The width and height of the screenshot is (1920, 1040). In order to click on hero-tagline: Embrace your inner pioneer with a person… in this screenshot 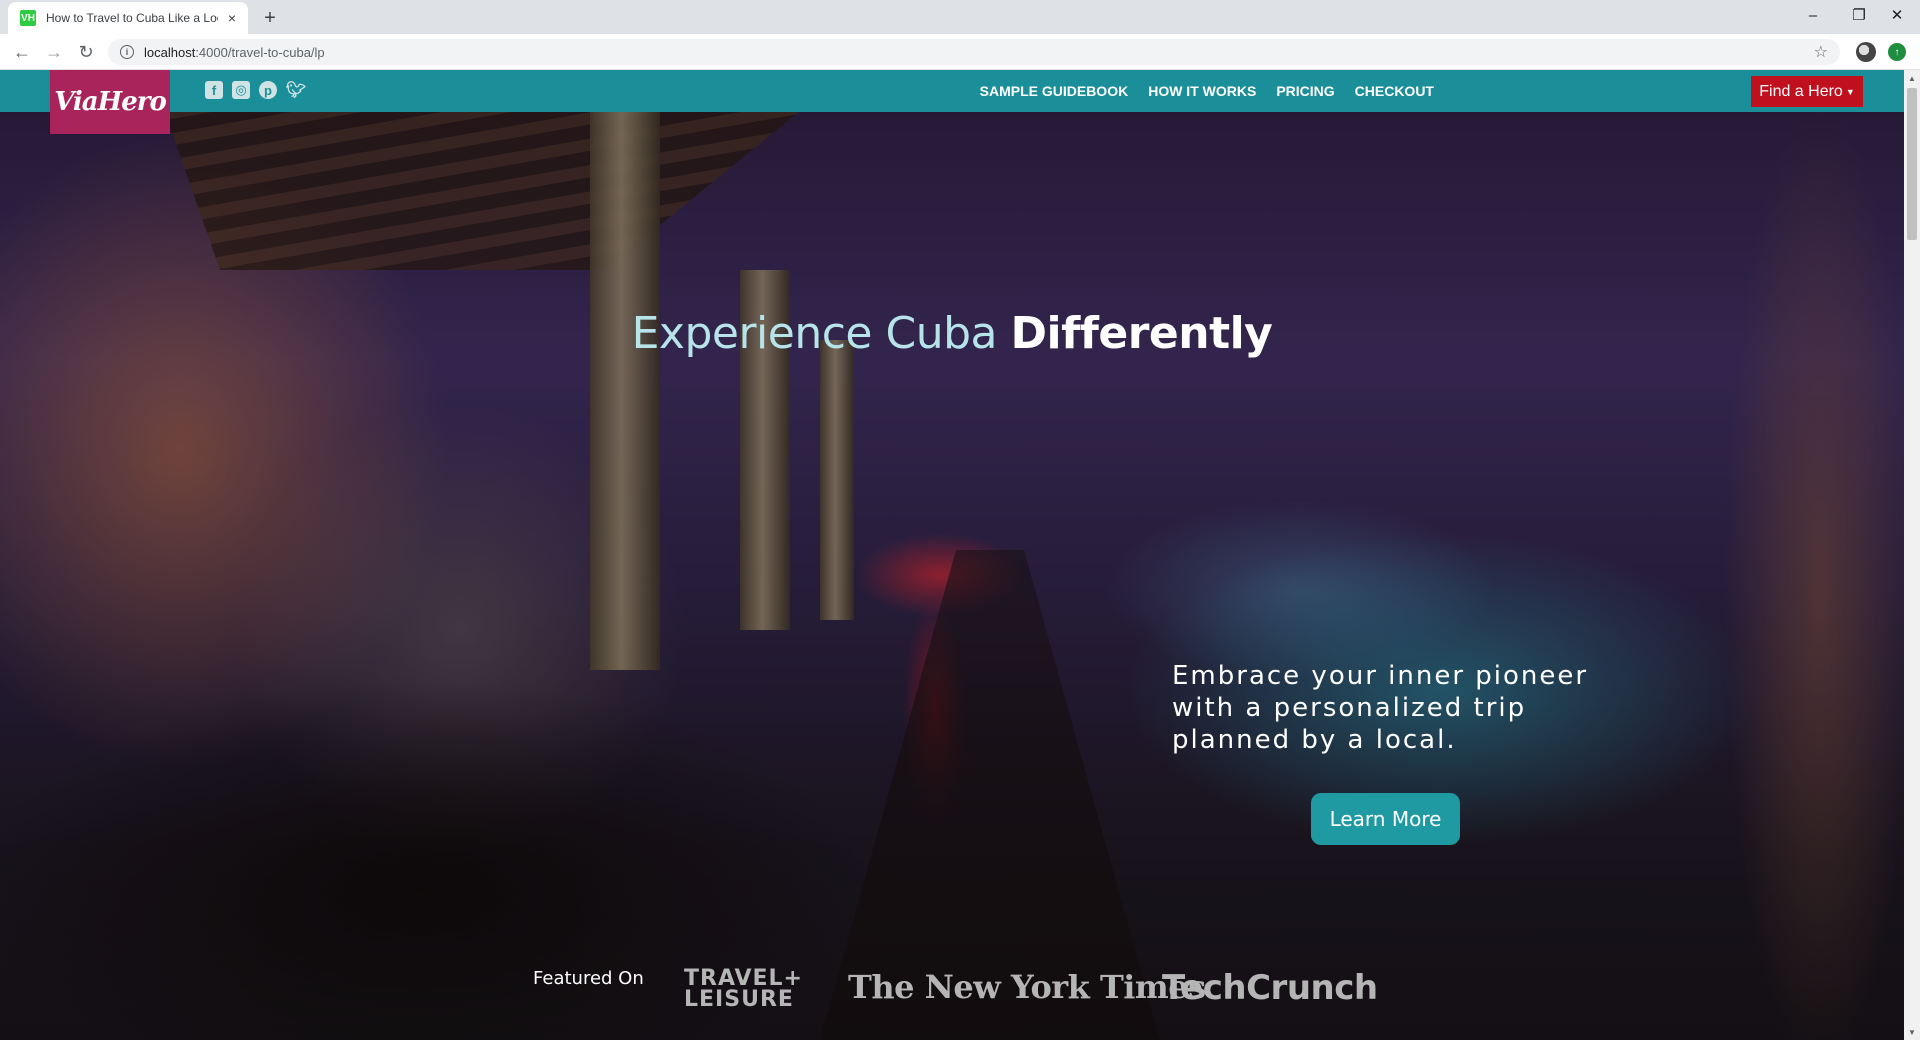, I will do `click(1380, 708)`.